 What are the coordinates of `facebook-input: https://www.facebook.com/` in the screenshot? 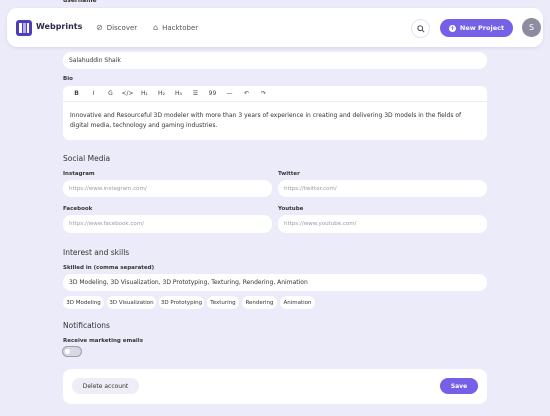 It's located at (167, 224).